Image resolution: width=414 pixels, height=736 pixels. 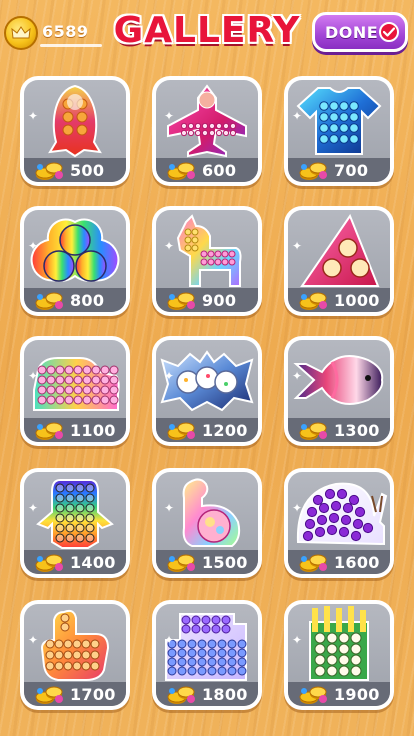 I want to click on price-bar: 500, so click(x=75, y=170).